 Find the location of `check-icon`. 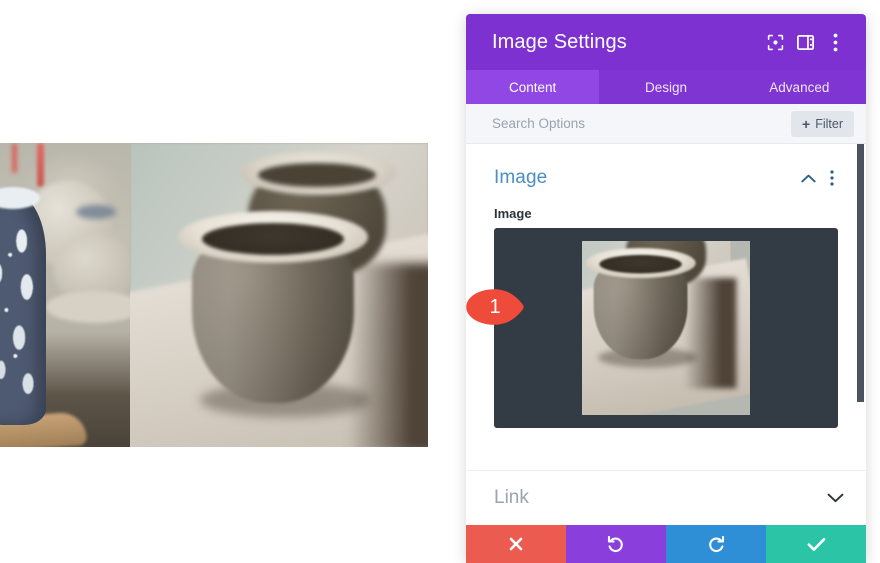

check-icon is located at coordinates (816, 544).